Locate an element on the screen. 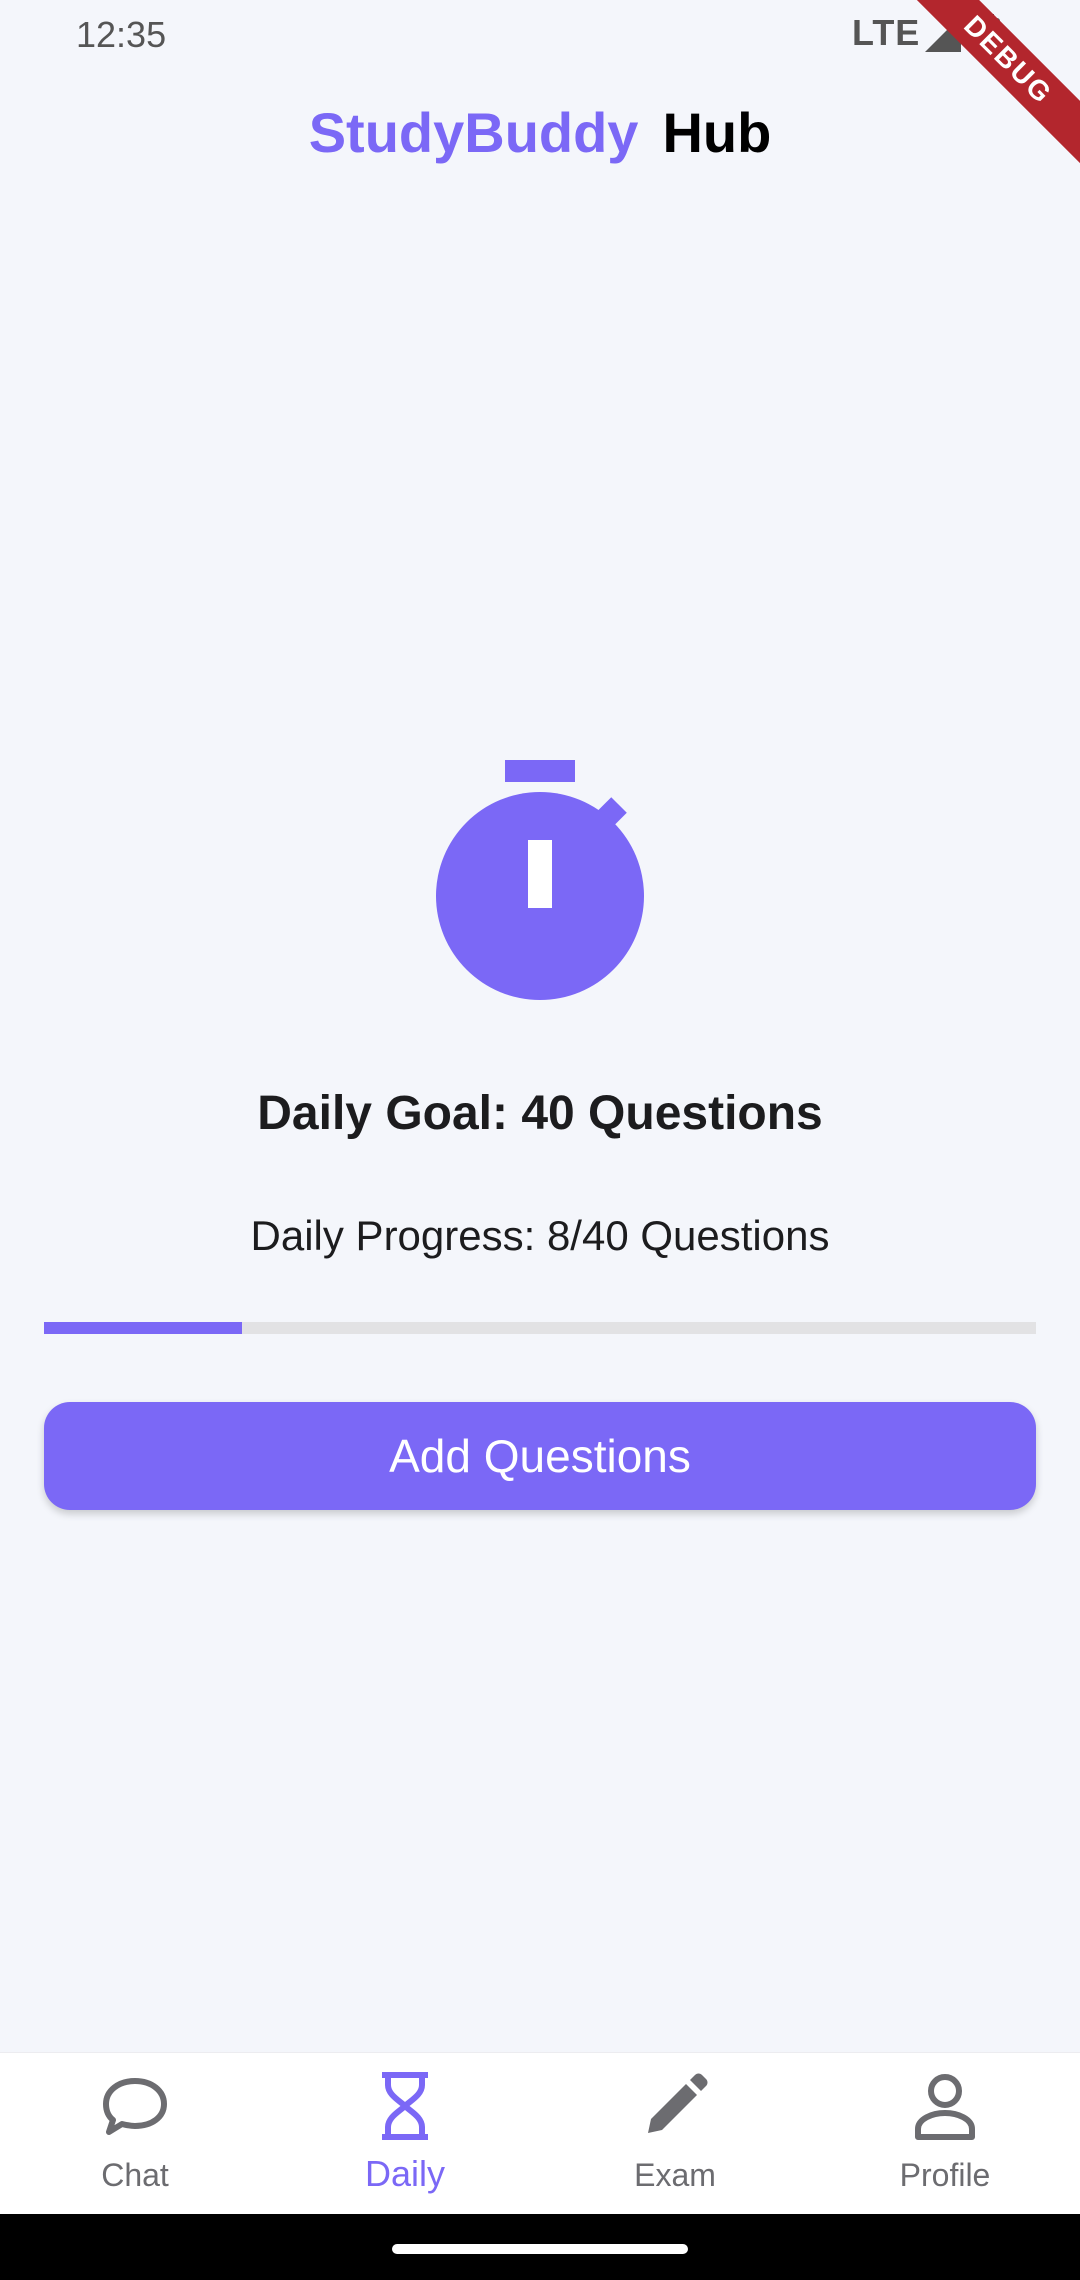  nav-item-exam: Exam is located at coordinates (675, 2134).